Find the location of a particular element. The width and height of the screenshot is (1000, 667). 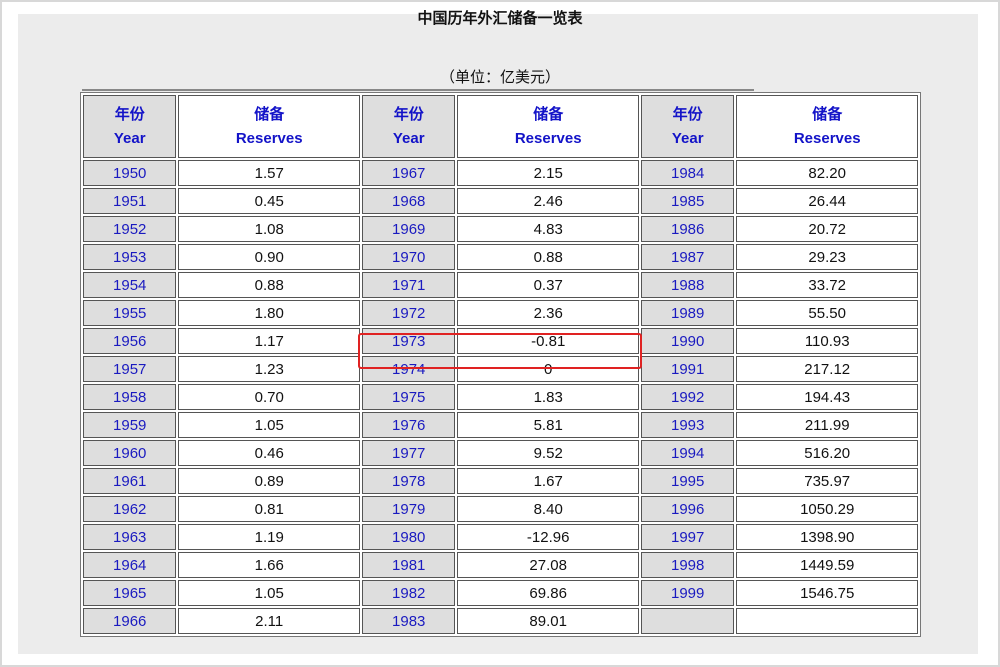

reserve-value: 1.83 is located at coordinates (548, 397).